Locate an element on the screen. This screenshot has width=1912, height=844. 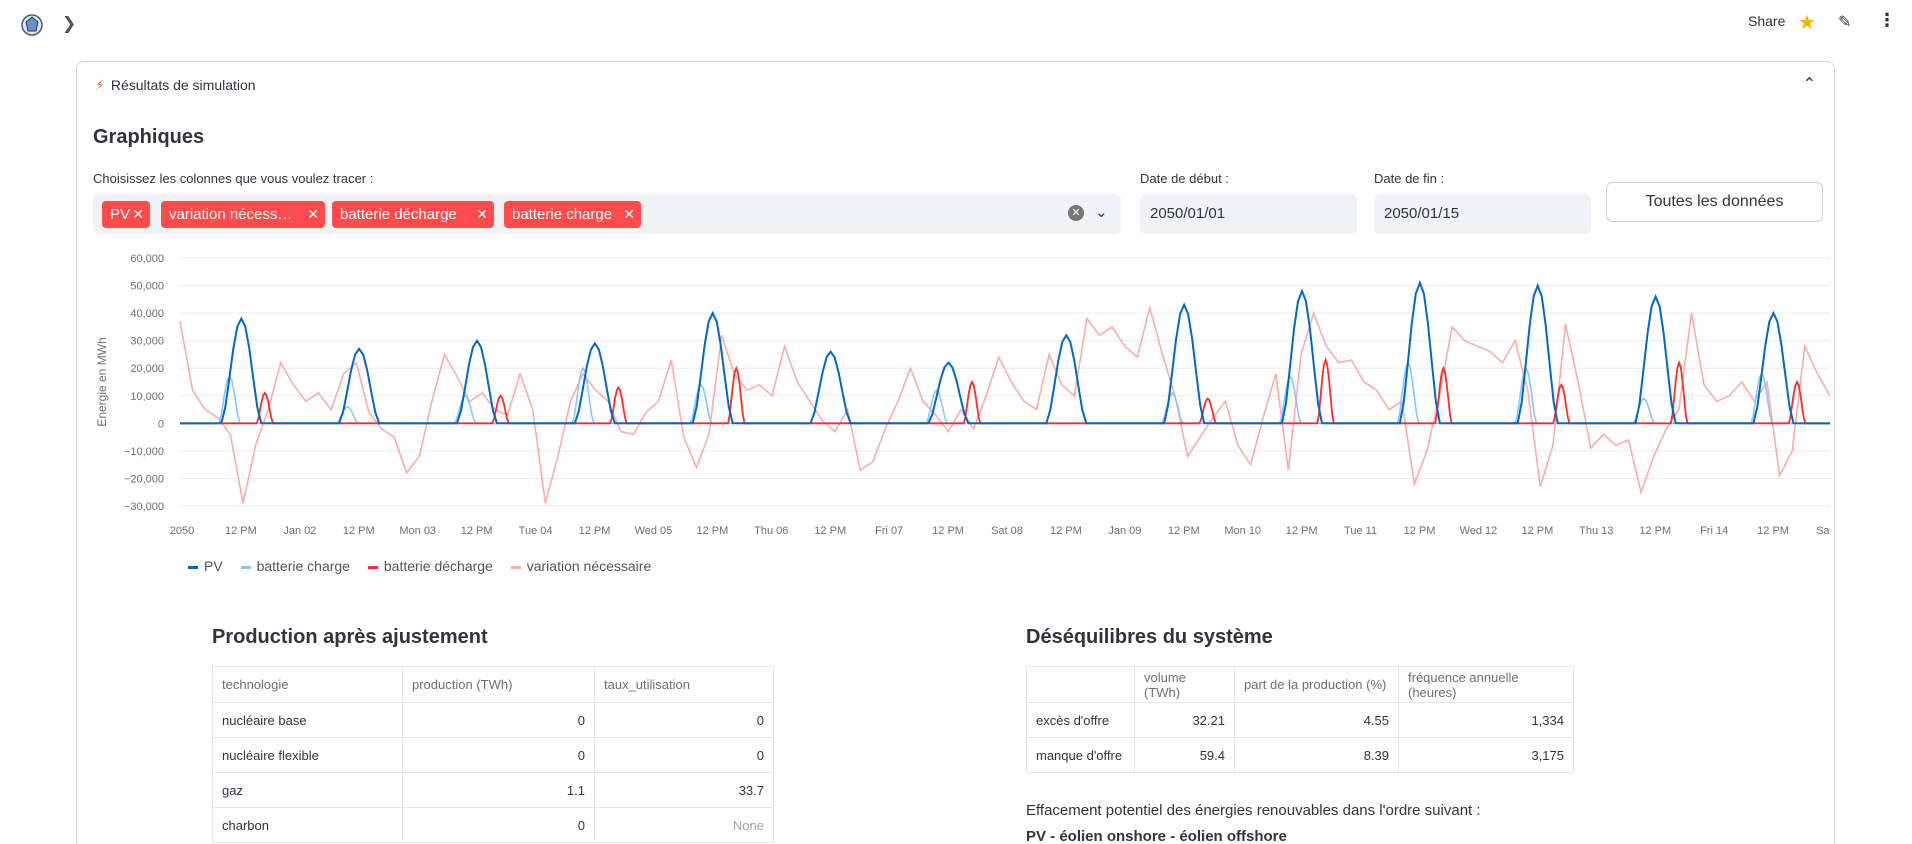
column-header: technologie is located at coordinates (307, 684).